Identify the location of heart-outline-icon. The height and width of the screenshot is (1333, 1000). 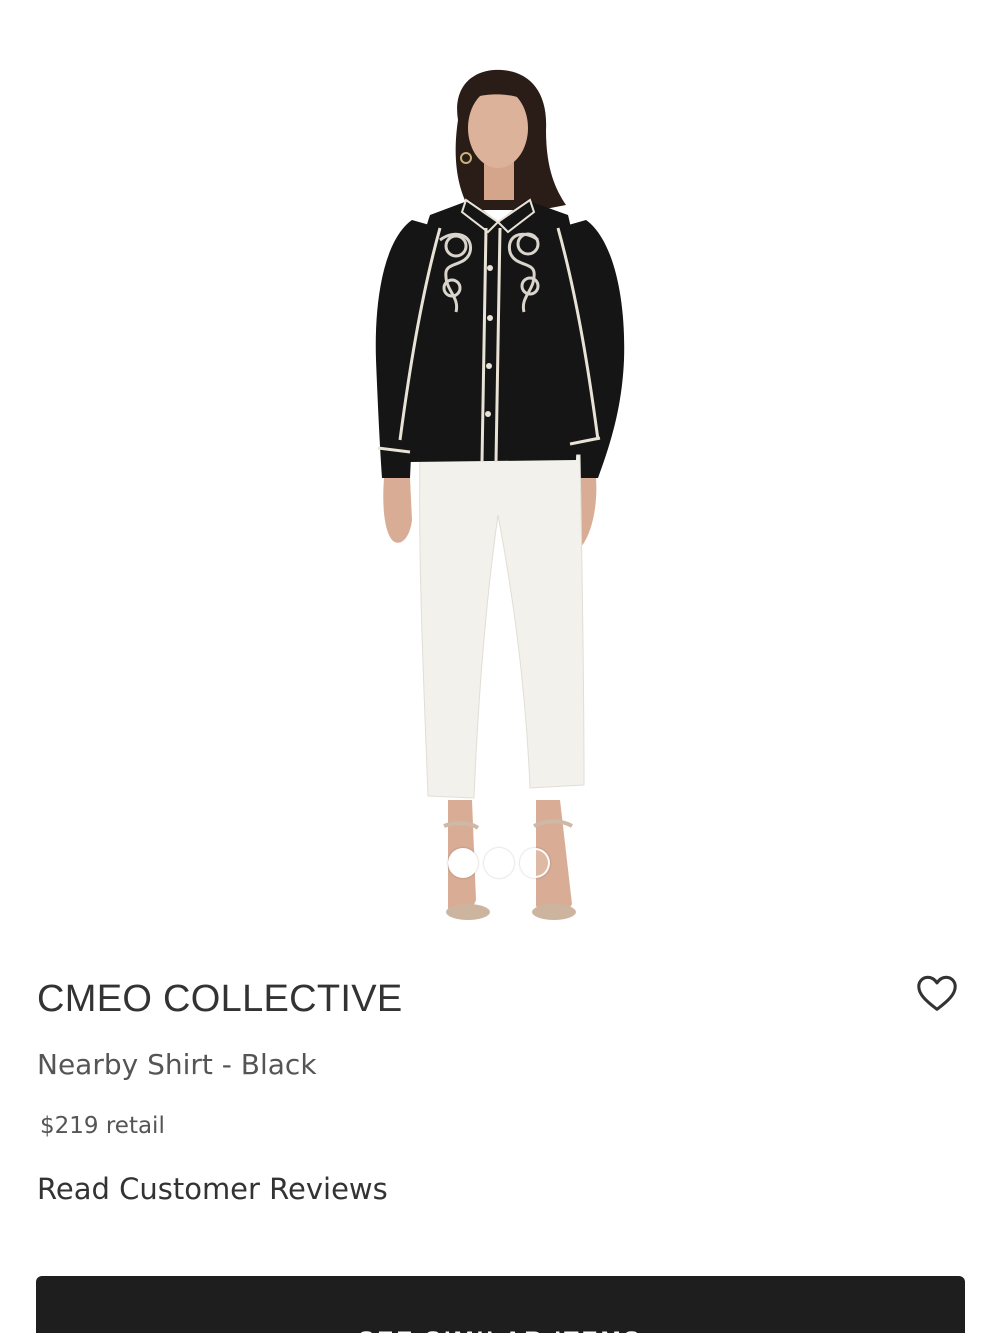
(937, 993).